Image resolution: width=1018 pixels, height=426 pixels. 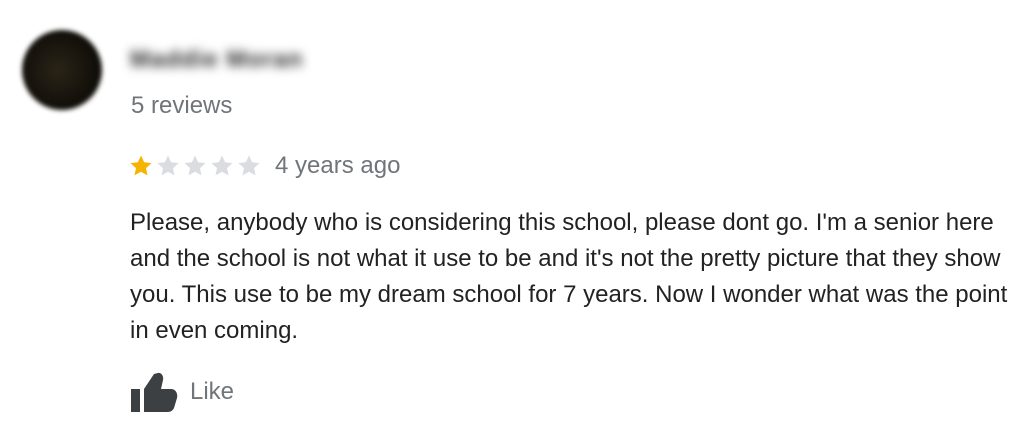 I want to click on like-button: Like, so click(x=182, y=392).